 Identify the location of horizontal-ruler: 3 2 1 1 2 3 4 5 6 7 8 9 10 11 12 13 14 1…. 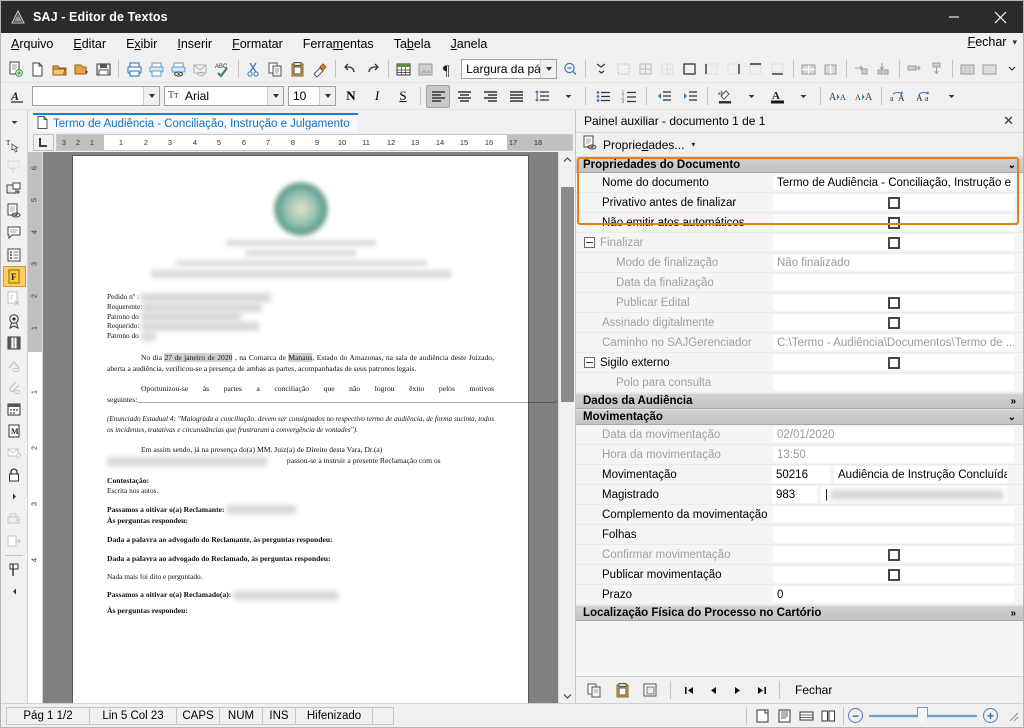
(314, 142).